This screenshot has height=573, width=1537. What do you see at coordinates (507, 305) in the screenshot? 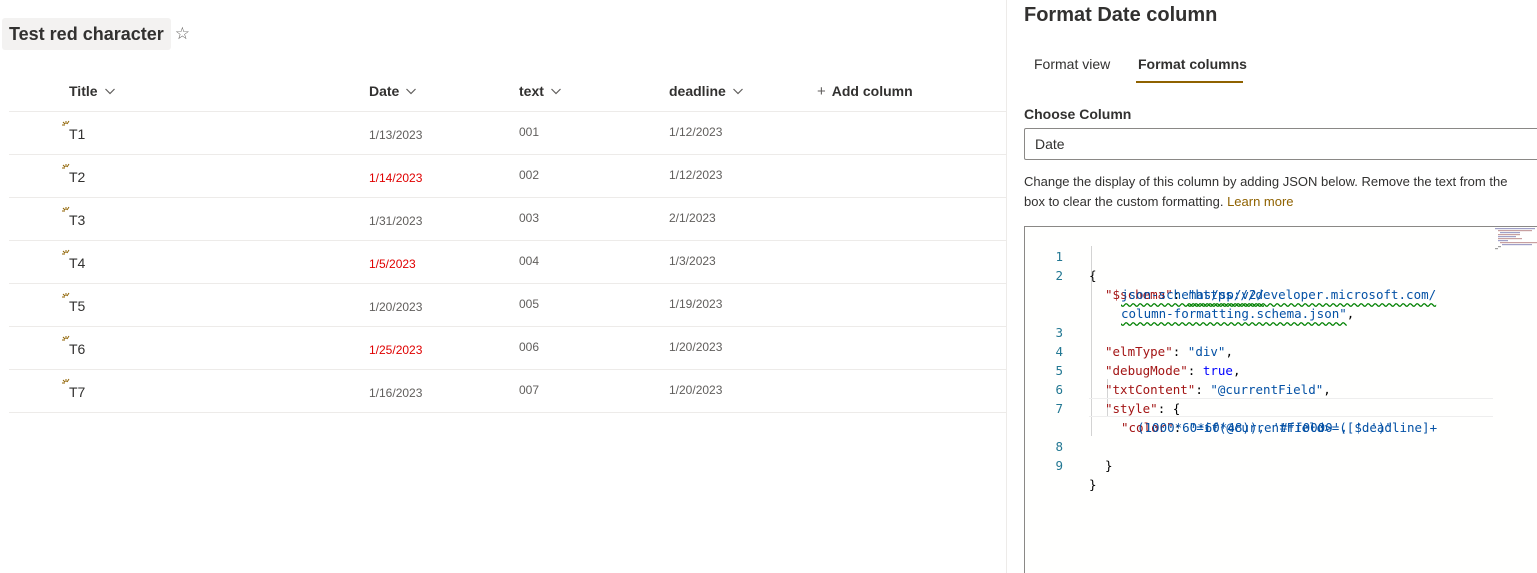
I see `table-row: T5 1/20/2023 005 1/19/2023` at bounding box center [507, 305].